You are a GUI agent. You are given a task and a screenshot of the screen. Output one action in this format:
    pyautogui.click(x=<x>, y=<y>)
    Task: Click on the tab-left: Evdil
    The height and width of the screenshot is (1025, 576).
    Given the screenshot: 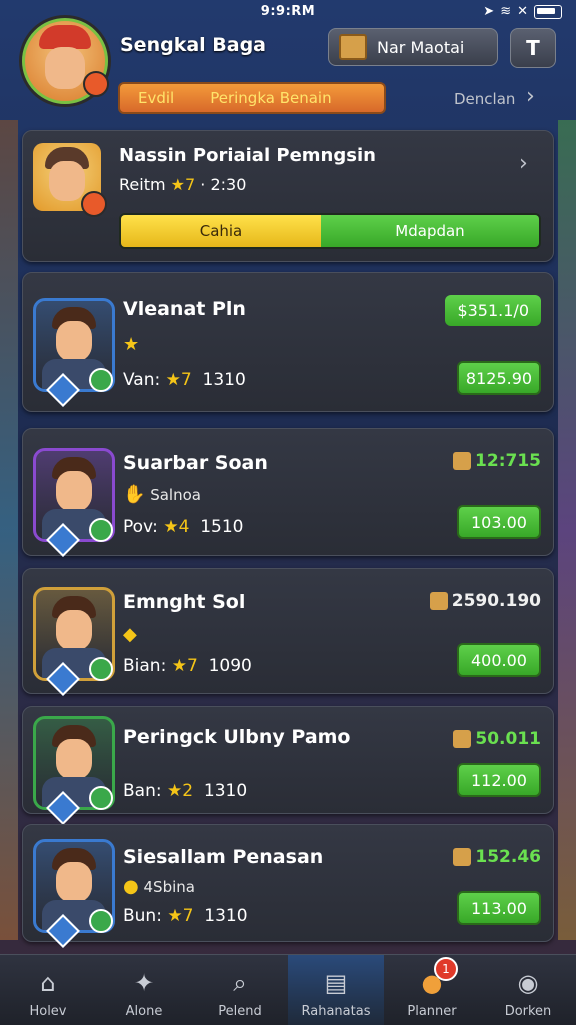 What is the action you would take?
    pyautogui.click(x=156, y=98)
    